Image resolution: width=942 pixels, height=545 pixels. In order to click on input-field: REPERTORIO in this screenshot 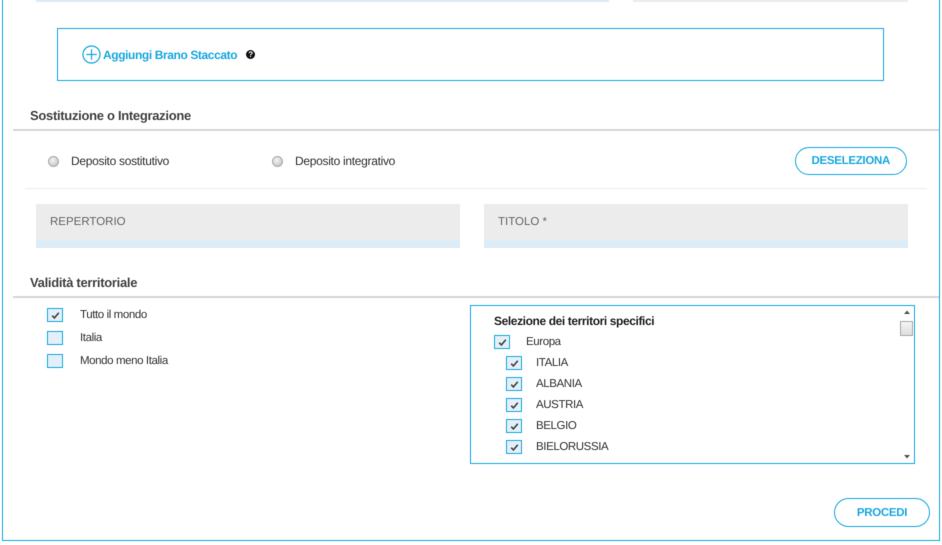, I will do `click(248, 226)`.